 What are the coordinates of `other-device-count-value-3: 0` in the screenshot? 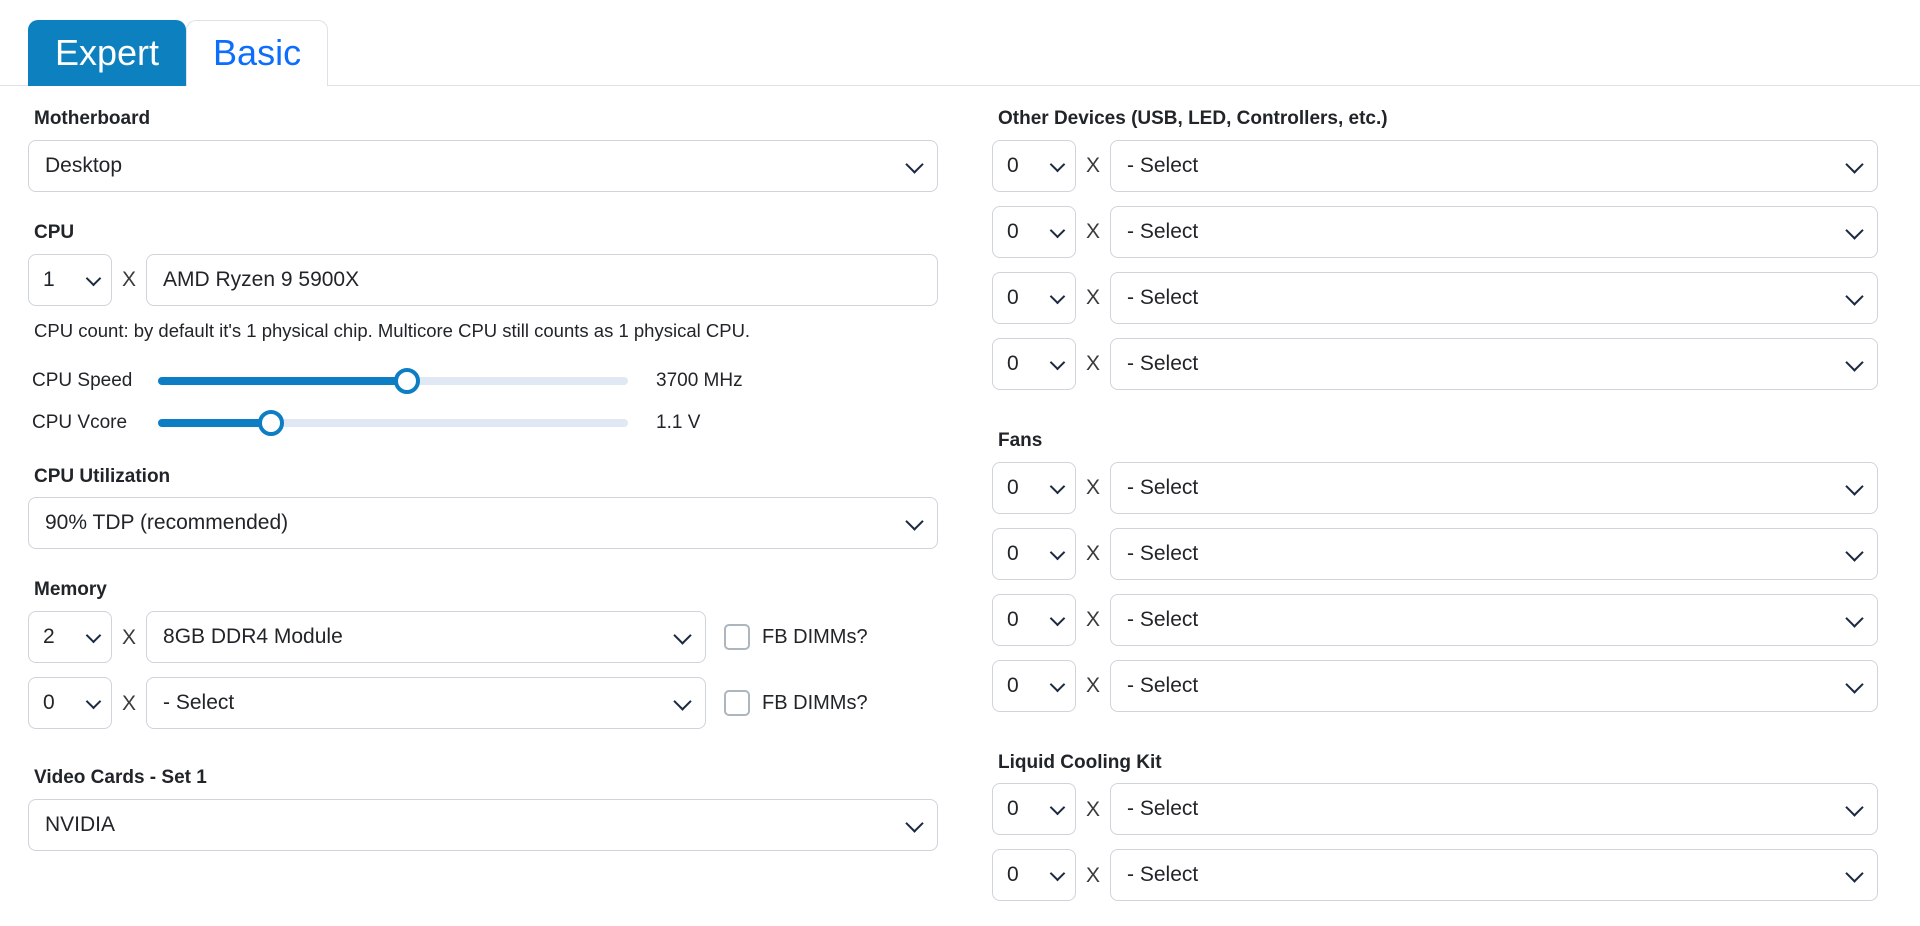 It's located at (1013, 297).